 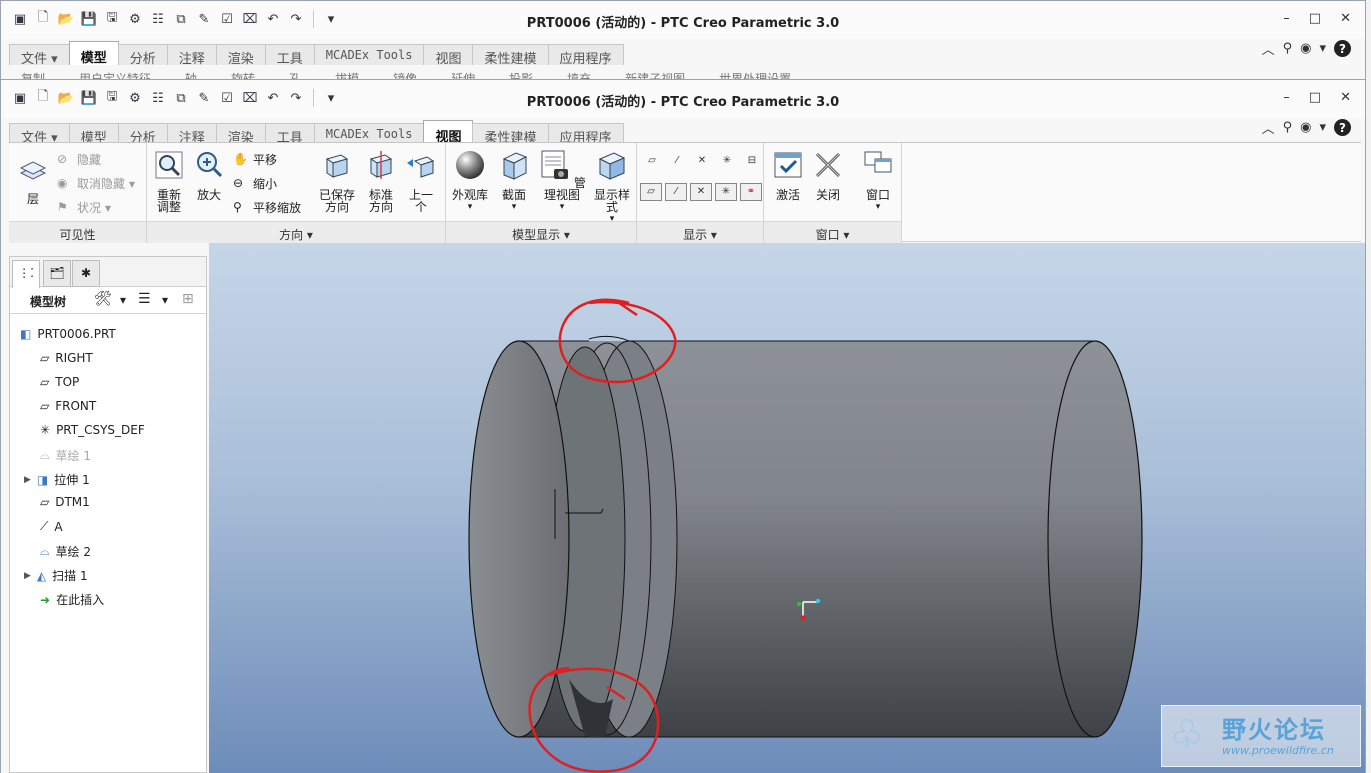 I want to click on plane-display-icon: ▱, so click(x=652, y=162).